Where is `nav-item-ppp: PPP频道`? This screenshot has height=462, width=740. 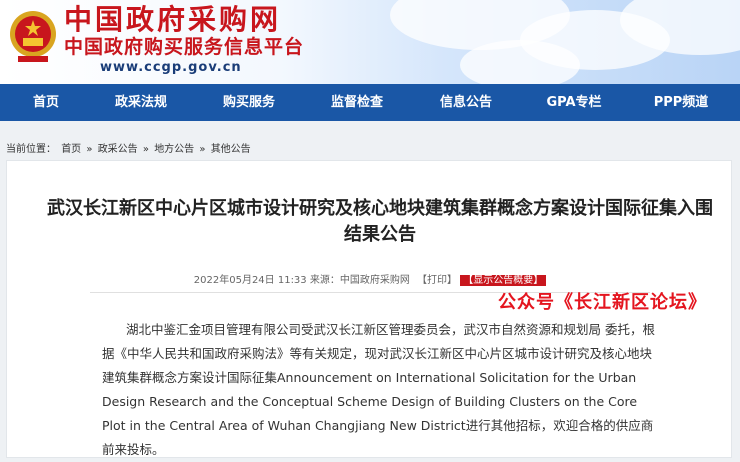 nav-item-ppp: PPP频道 is located at coordinates (681, 102).